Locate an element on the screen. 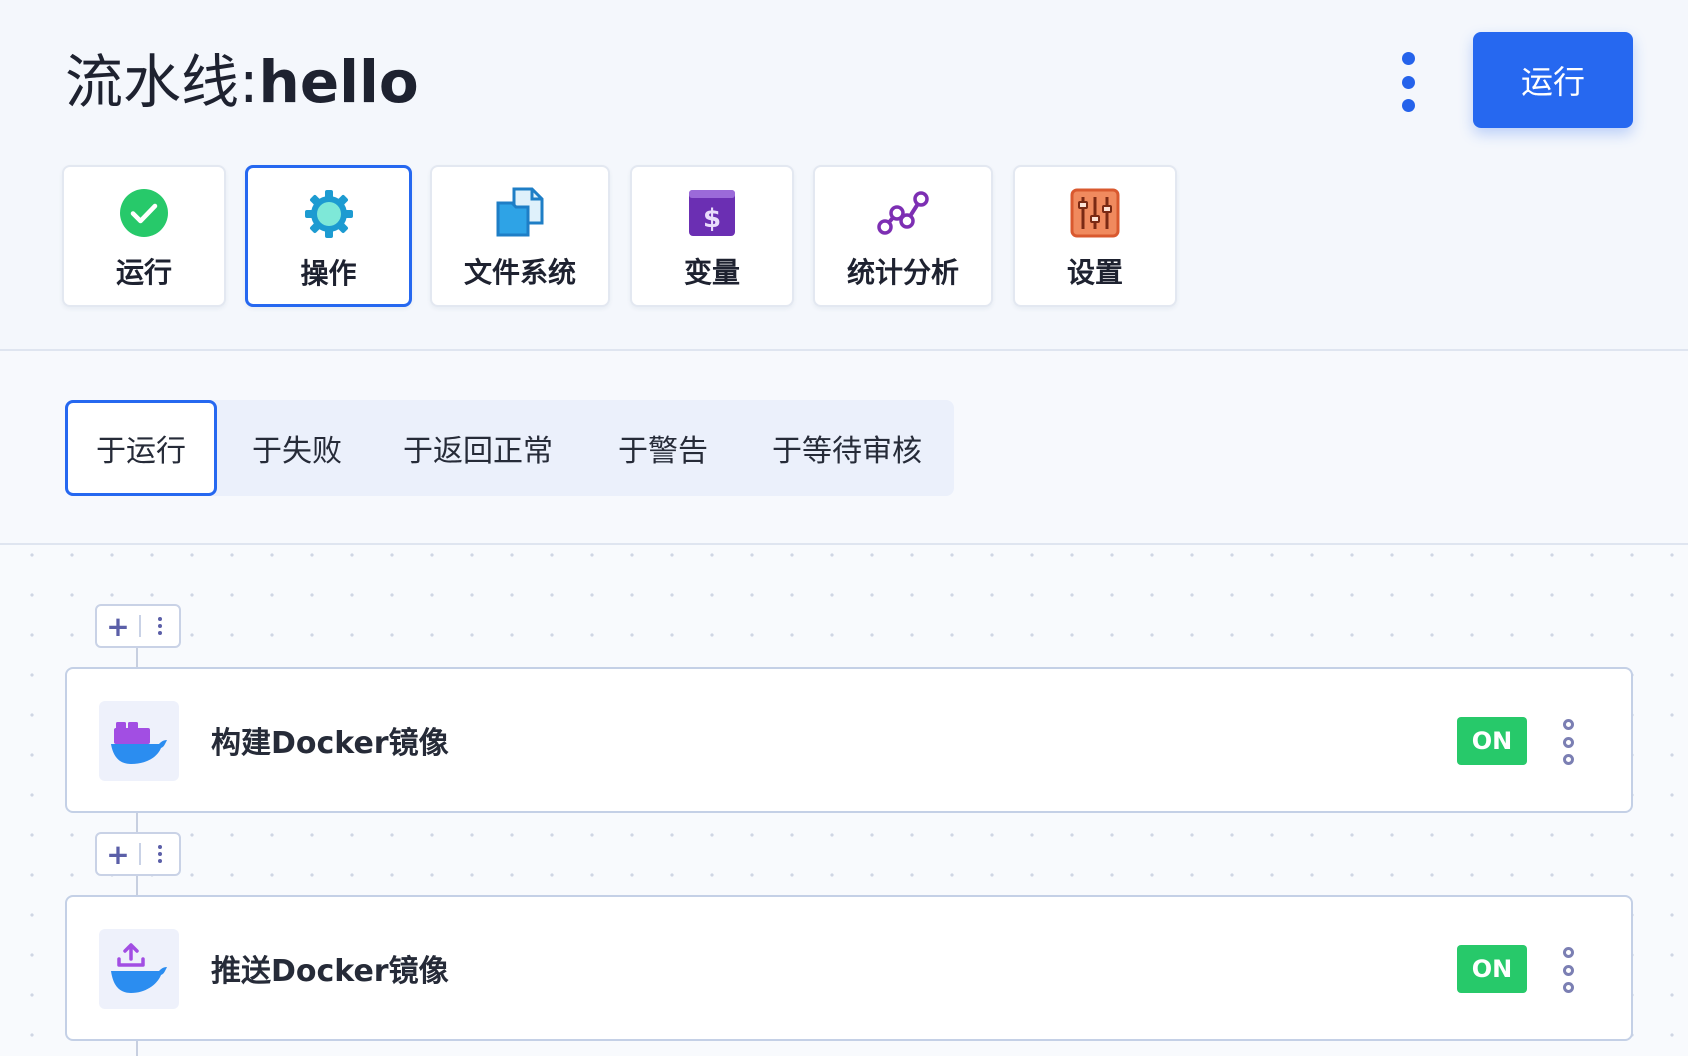 The width and height of the screenshot is (1688, 1056). nav-card-filesystem: 文件系统 is located at coordinates (520, 236).